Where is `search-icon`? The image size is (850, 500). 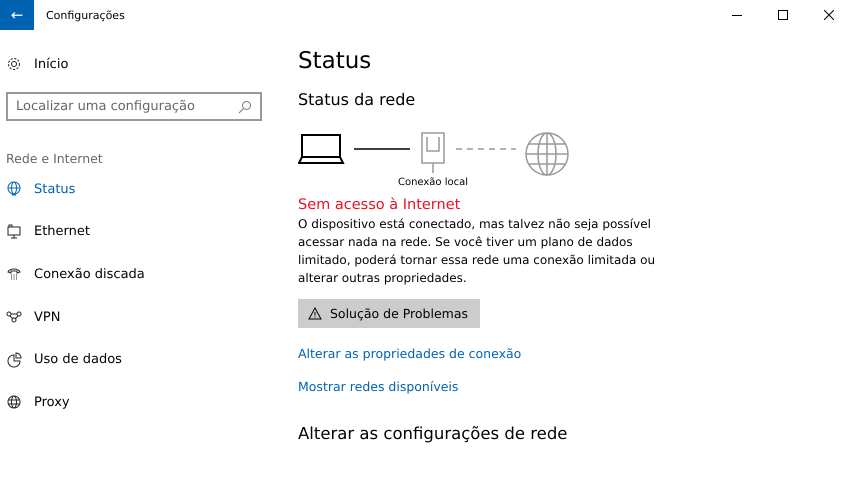
search-icon is located at coordinates (245, 107).